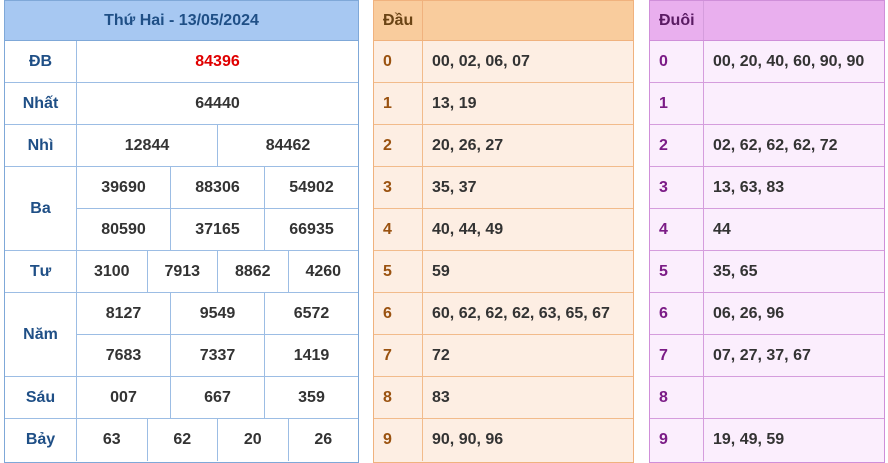  Describe the element at coordinates (454, 187) in the screenshot. I see `head-numbers: 35, 37` at that location.